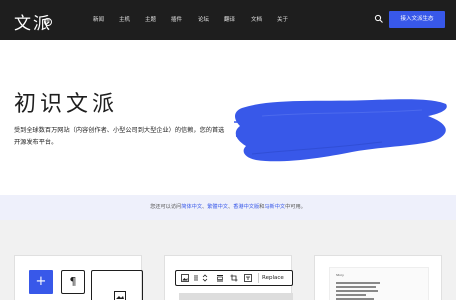 Image resolution: width=456 pixels, height=300 pixels. I want to click on template-preview-title: Story, so click(340, 275).